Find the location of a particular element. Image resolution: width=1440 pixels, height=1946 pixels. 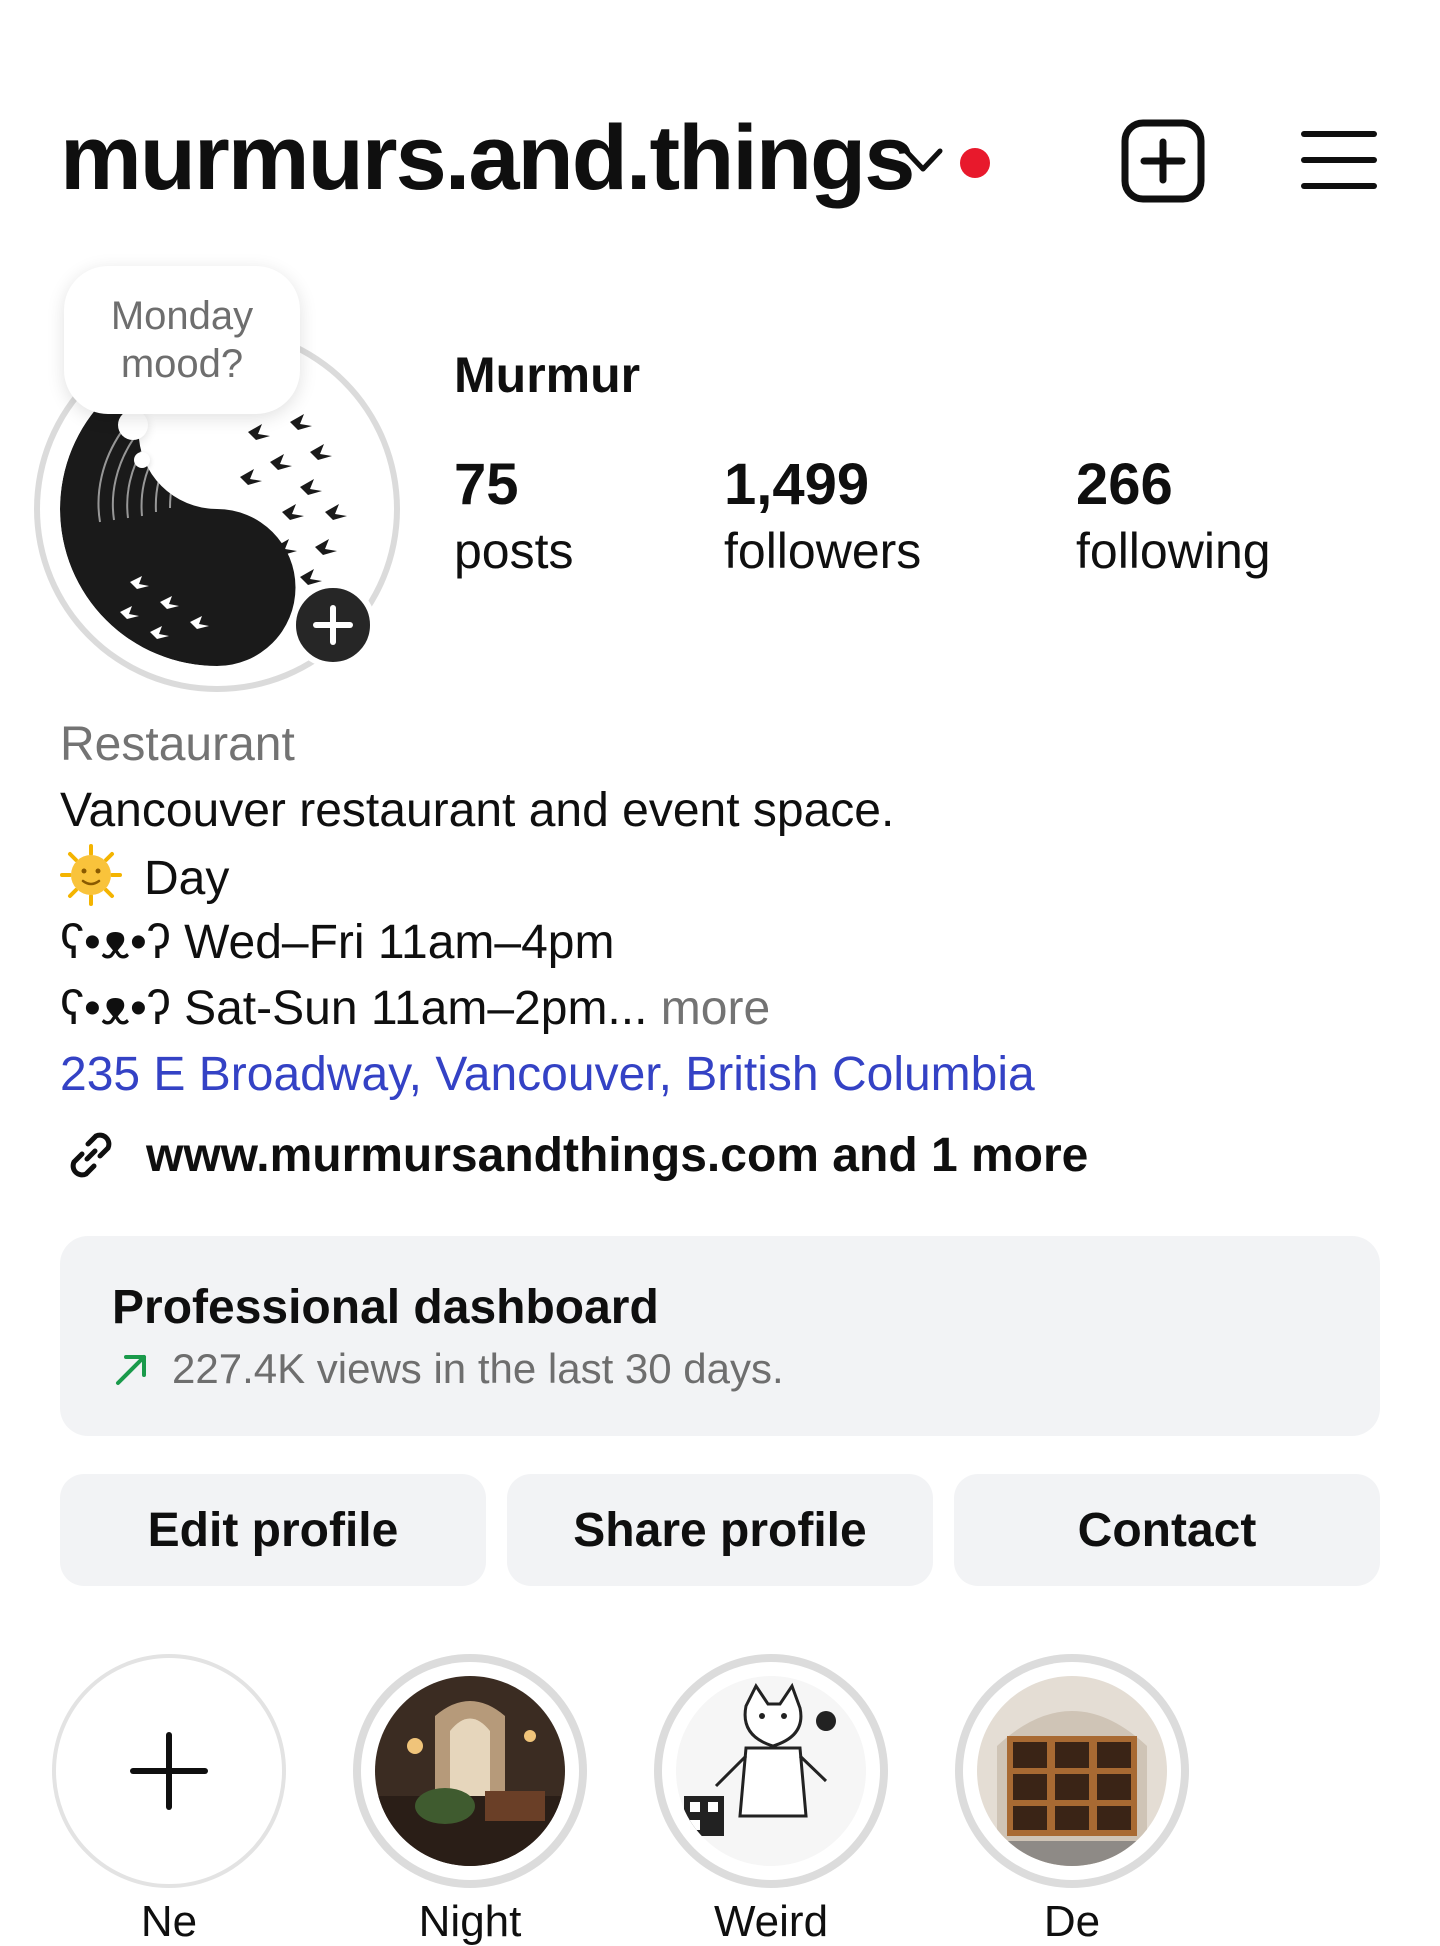

notification-dot is located at coordinates (975, 163).